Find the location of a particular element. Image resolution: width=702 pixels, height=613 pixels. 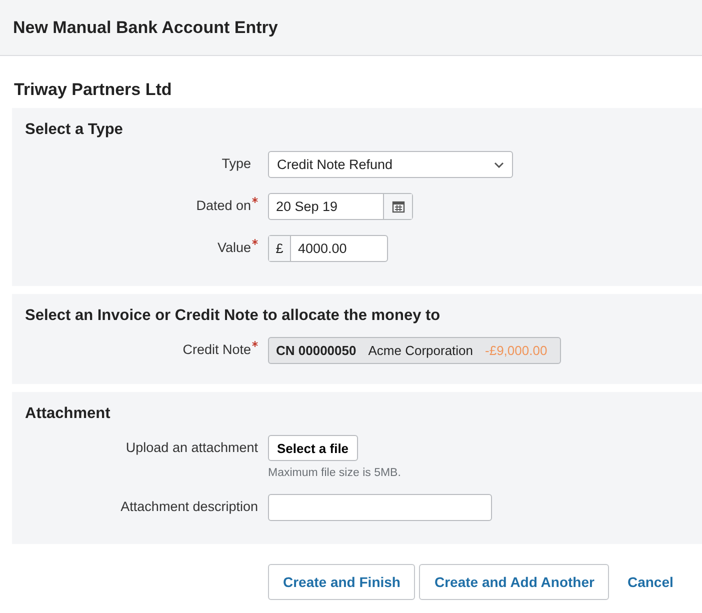

section-title: Select a Type is located at coordinates (74, 130).